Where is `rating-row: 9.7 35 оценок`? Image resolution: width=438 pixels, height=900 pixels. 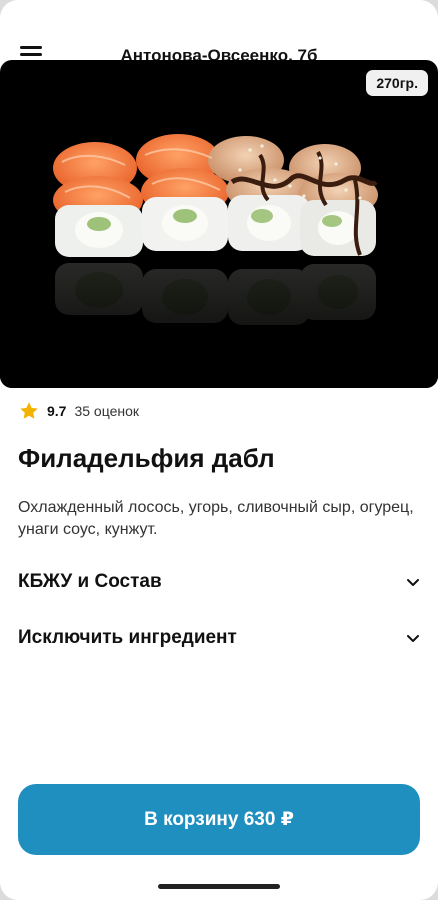
rating-row: 9.7 35 оценок is located at coordinates (78, 411).